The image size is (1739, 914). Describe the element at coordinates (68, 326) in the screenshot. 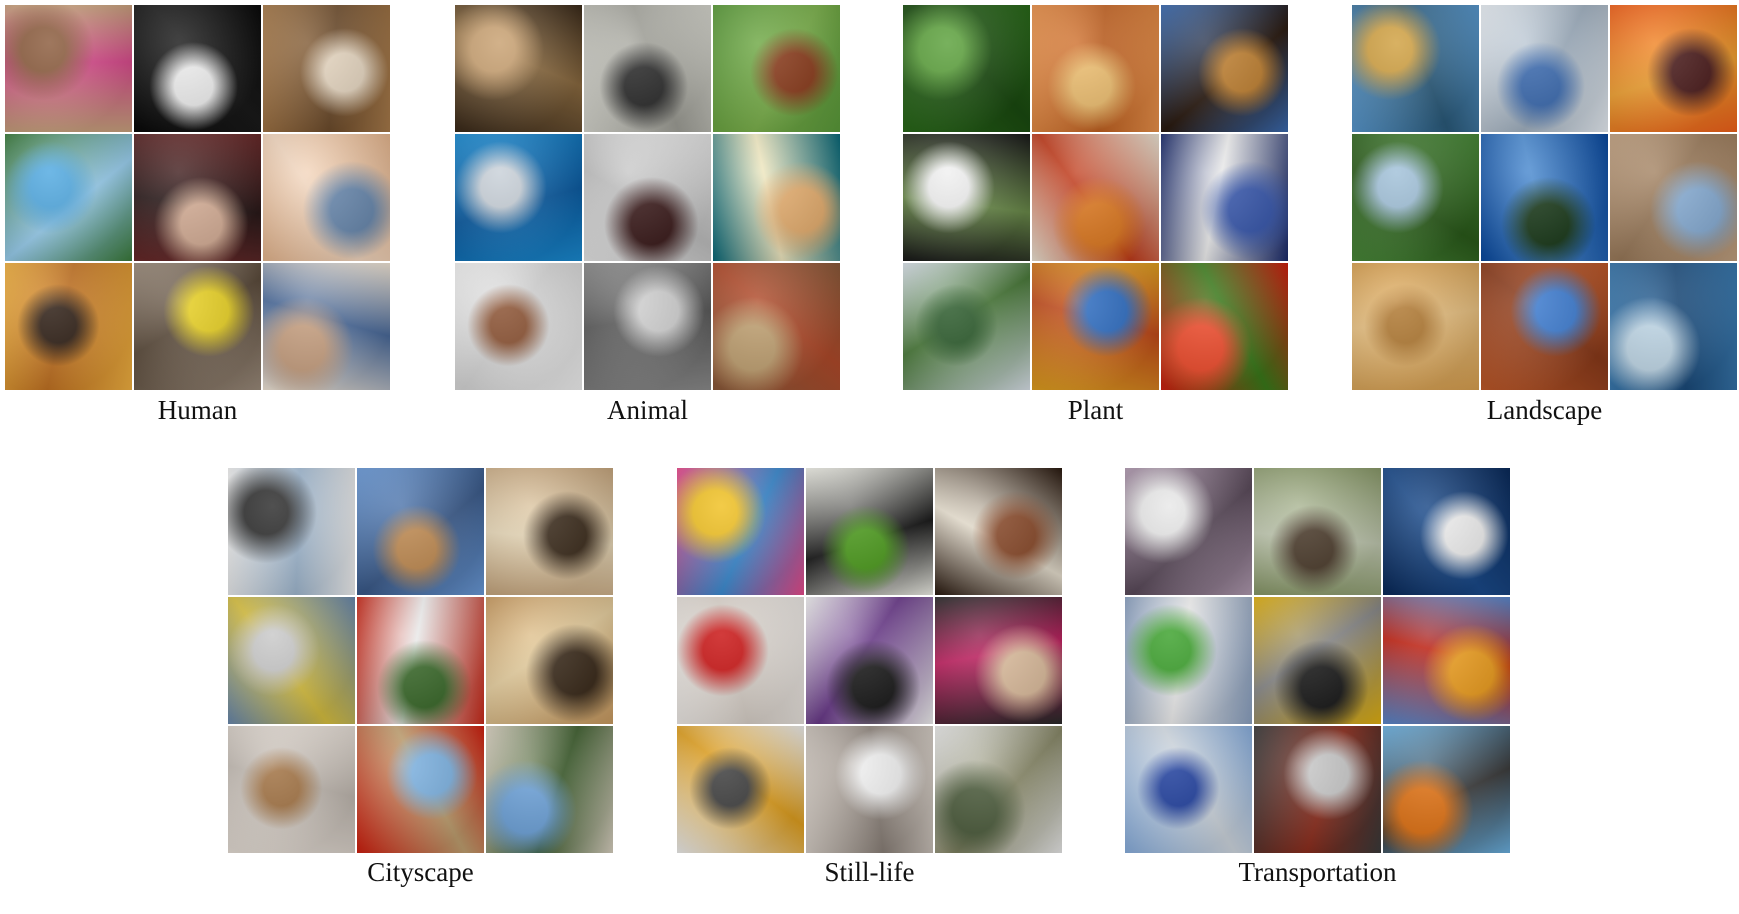

I see `photo-tile-couple-at-sunset-beach` at that location.